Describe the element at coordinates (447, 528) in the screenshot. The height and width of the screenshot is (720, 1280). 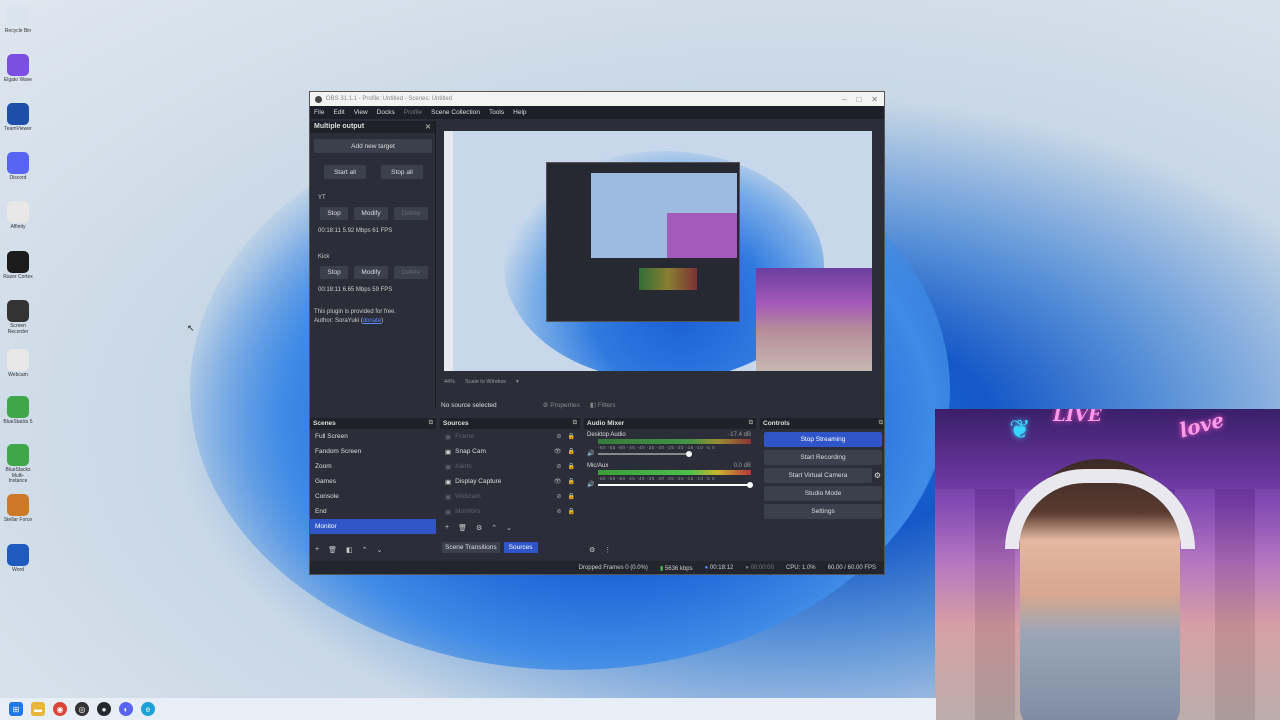
I see `add-source-icon: +` at that location.